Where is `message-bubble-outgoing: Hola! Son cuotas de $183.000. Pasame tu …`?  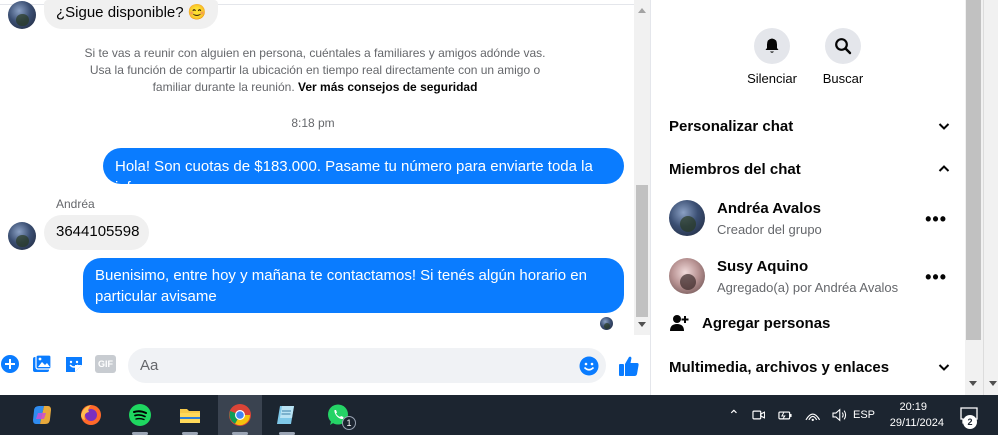
message-bubble-outgoing: Hola! Son cuotas de $183.000. Pasame tu … is located at coordinates (363, 172).